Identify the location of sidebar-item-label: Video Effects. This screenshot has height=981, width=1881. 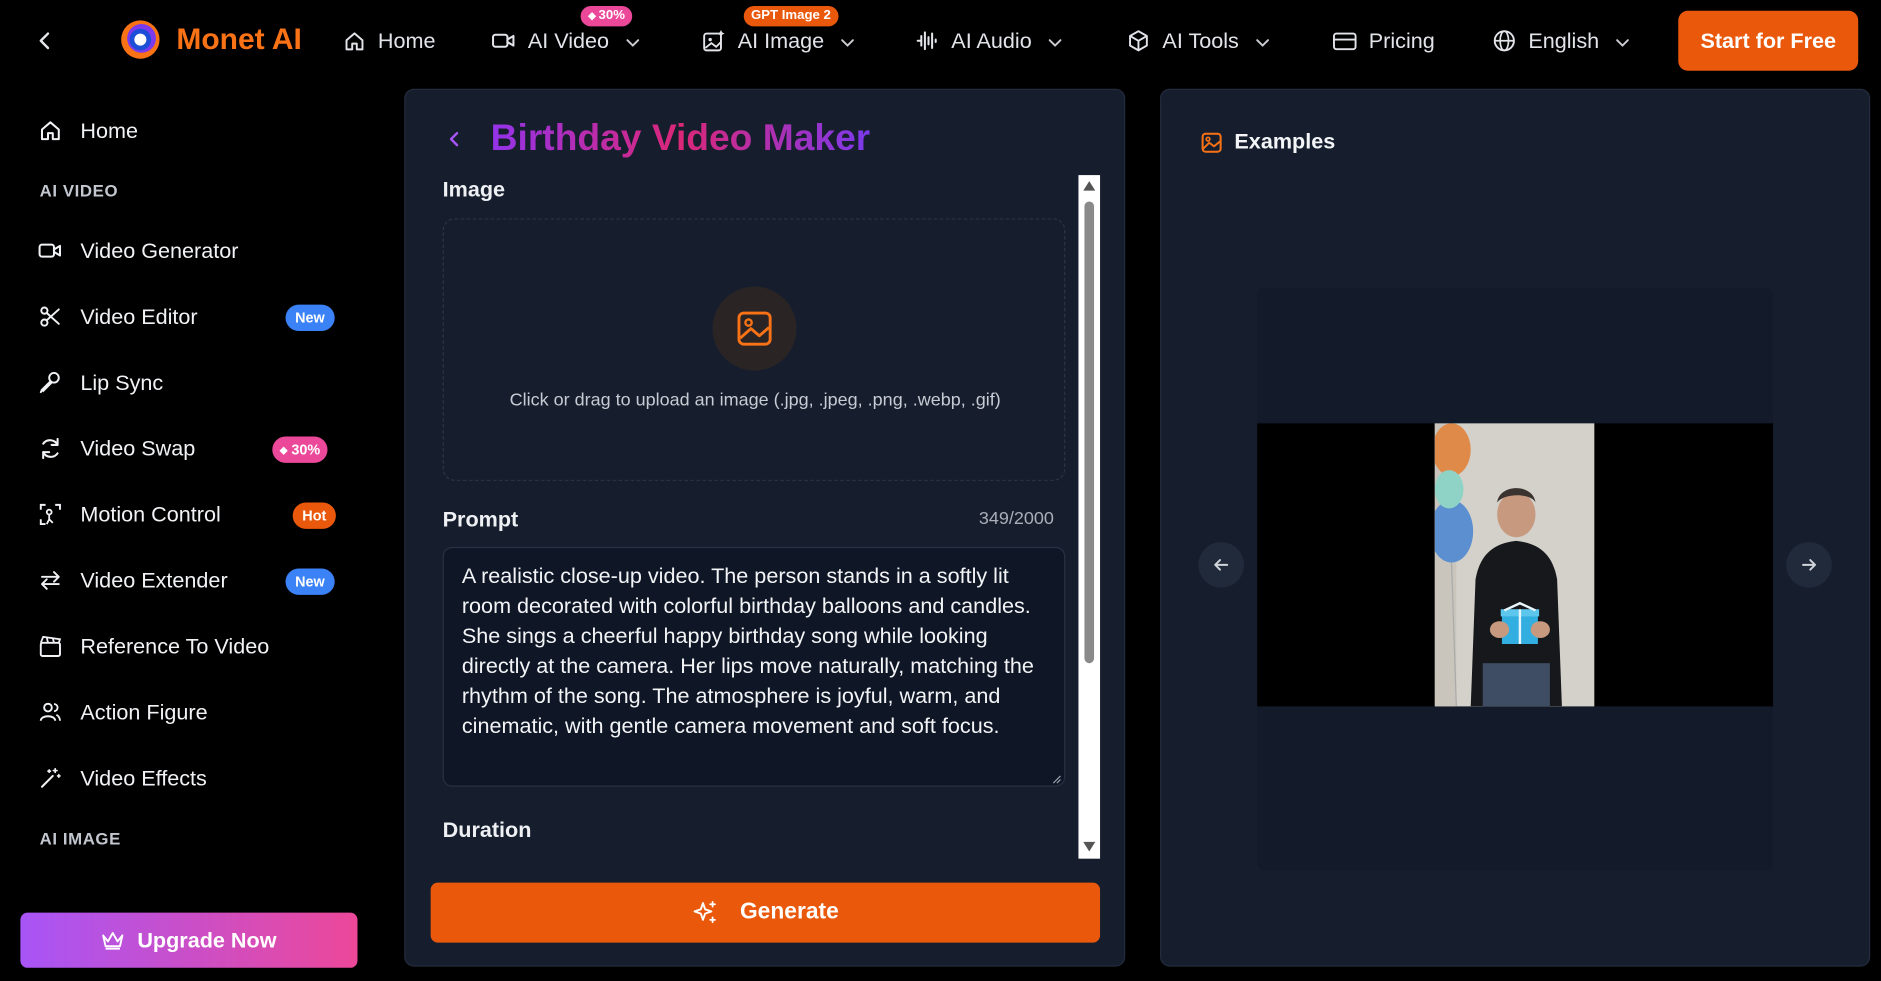
(143, 778).